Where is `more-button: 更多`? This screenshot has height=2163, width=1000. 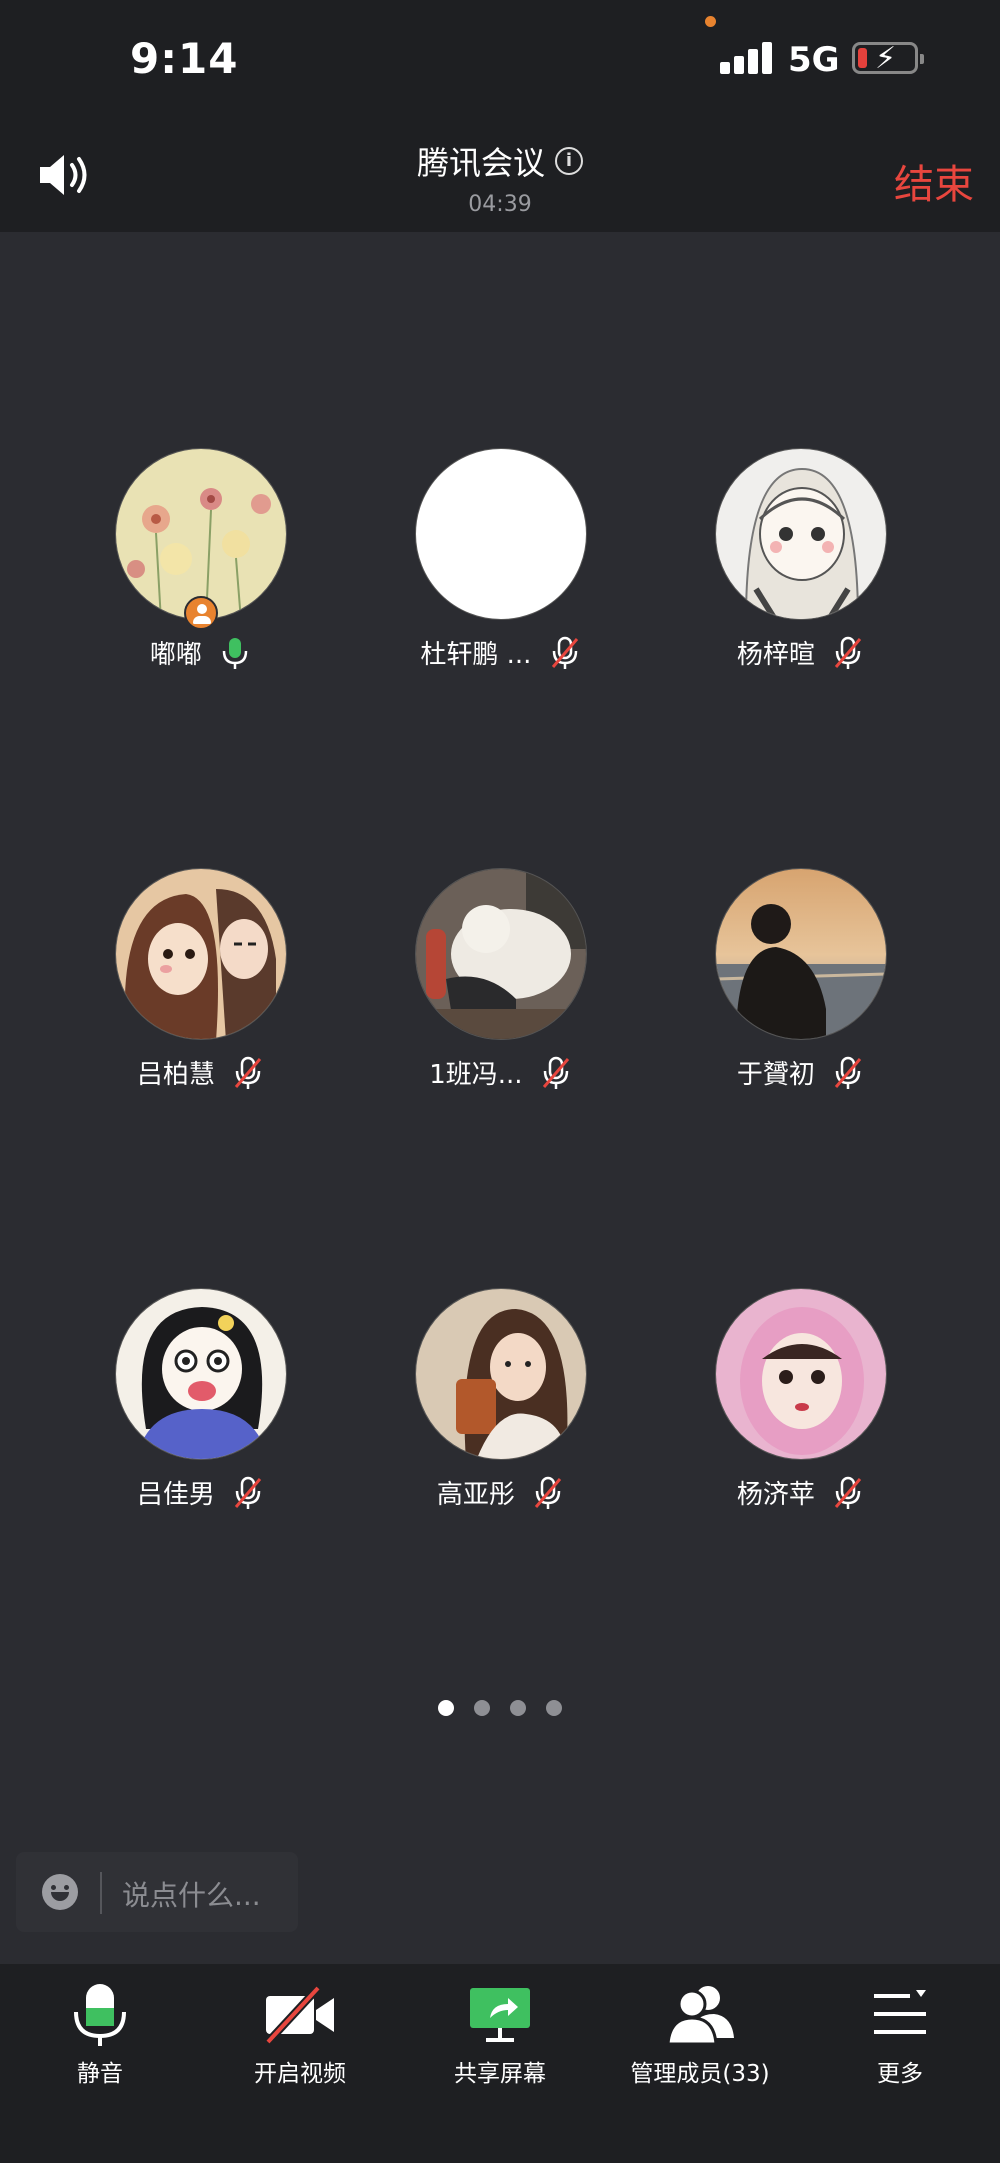
more-button: 更多 is located at coordinates (900, 2035).